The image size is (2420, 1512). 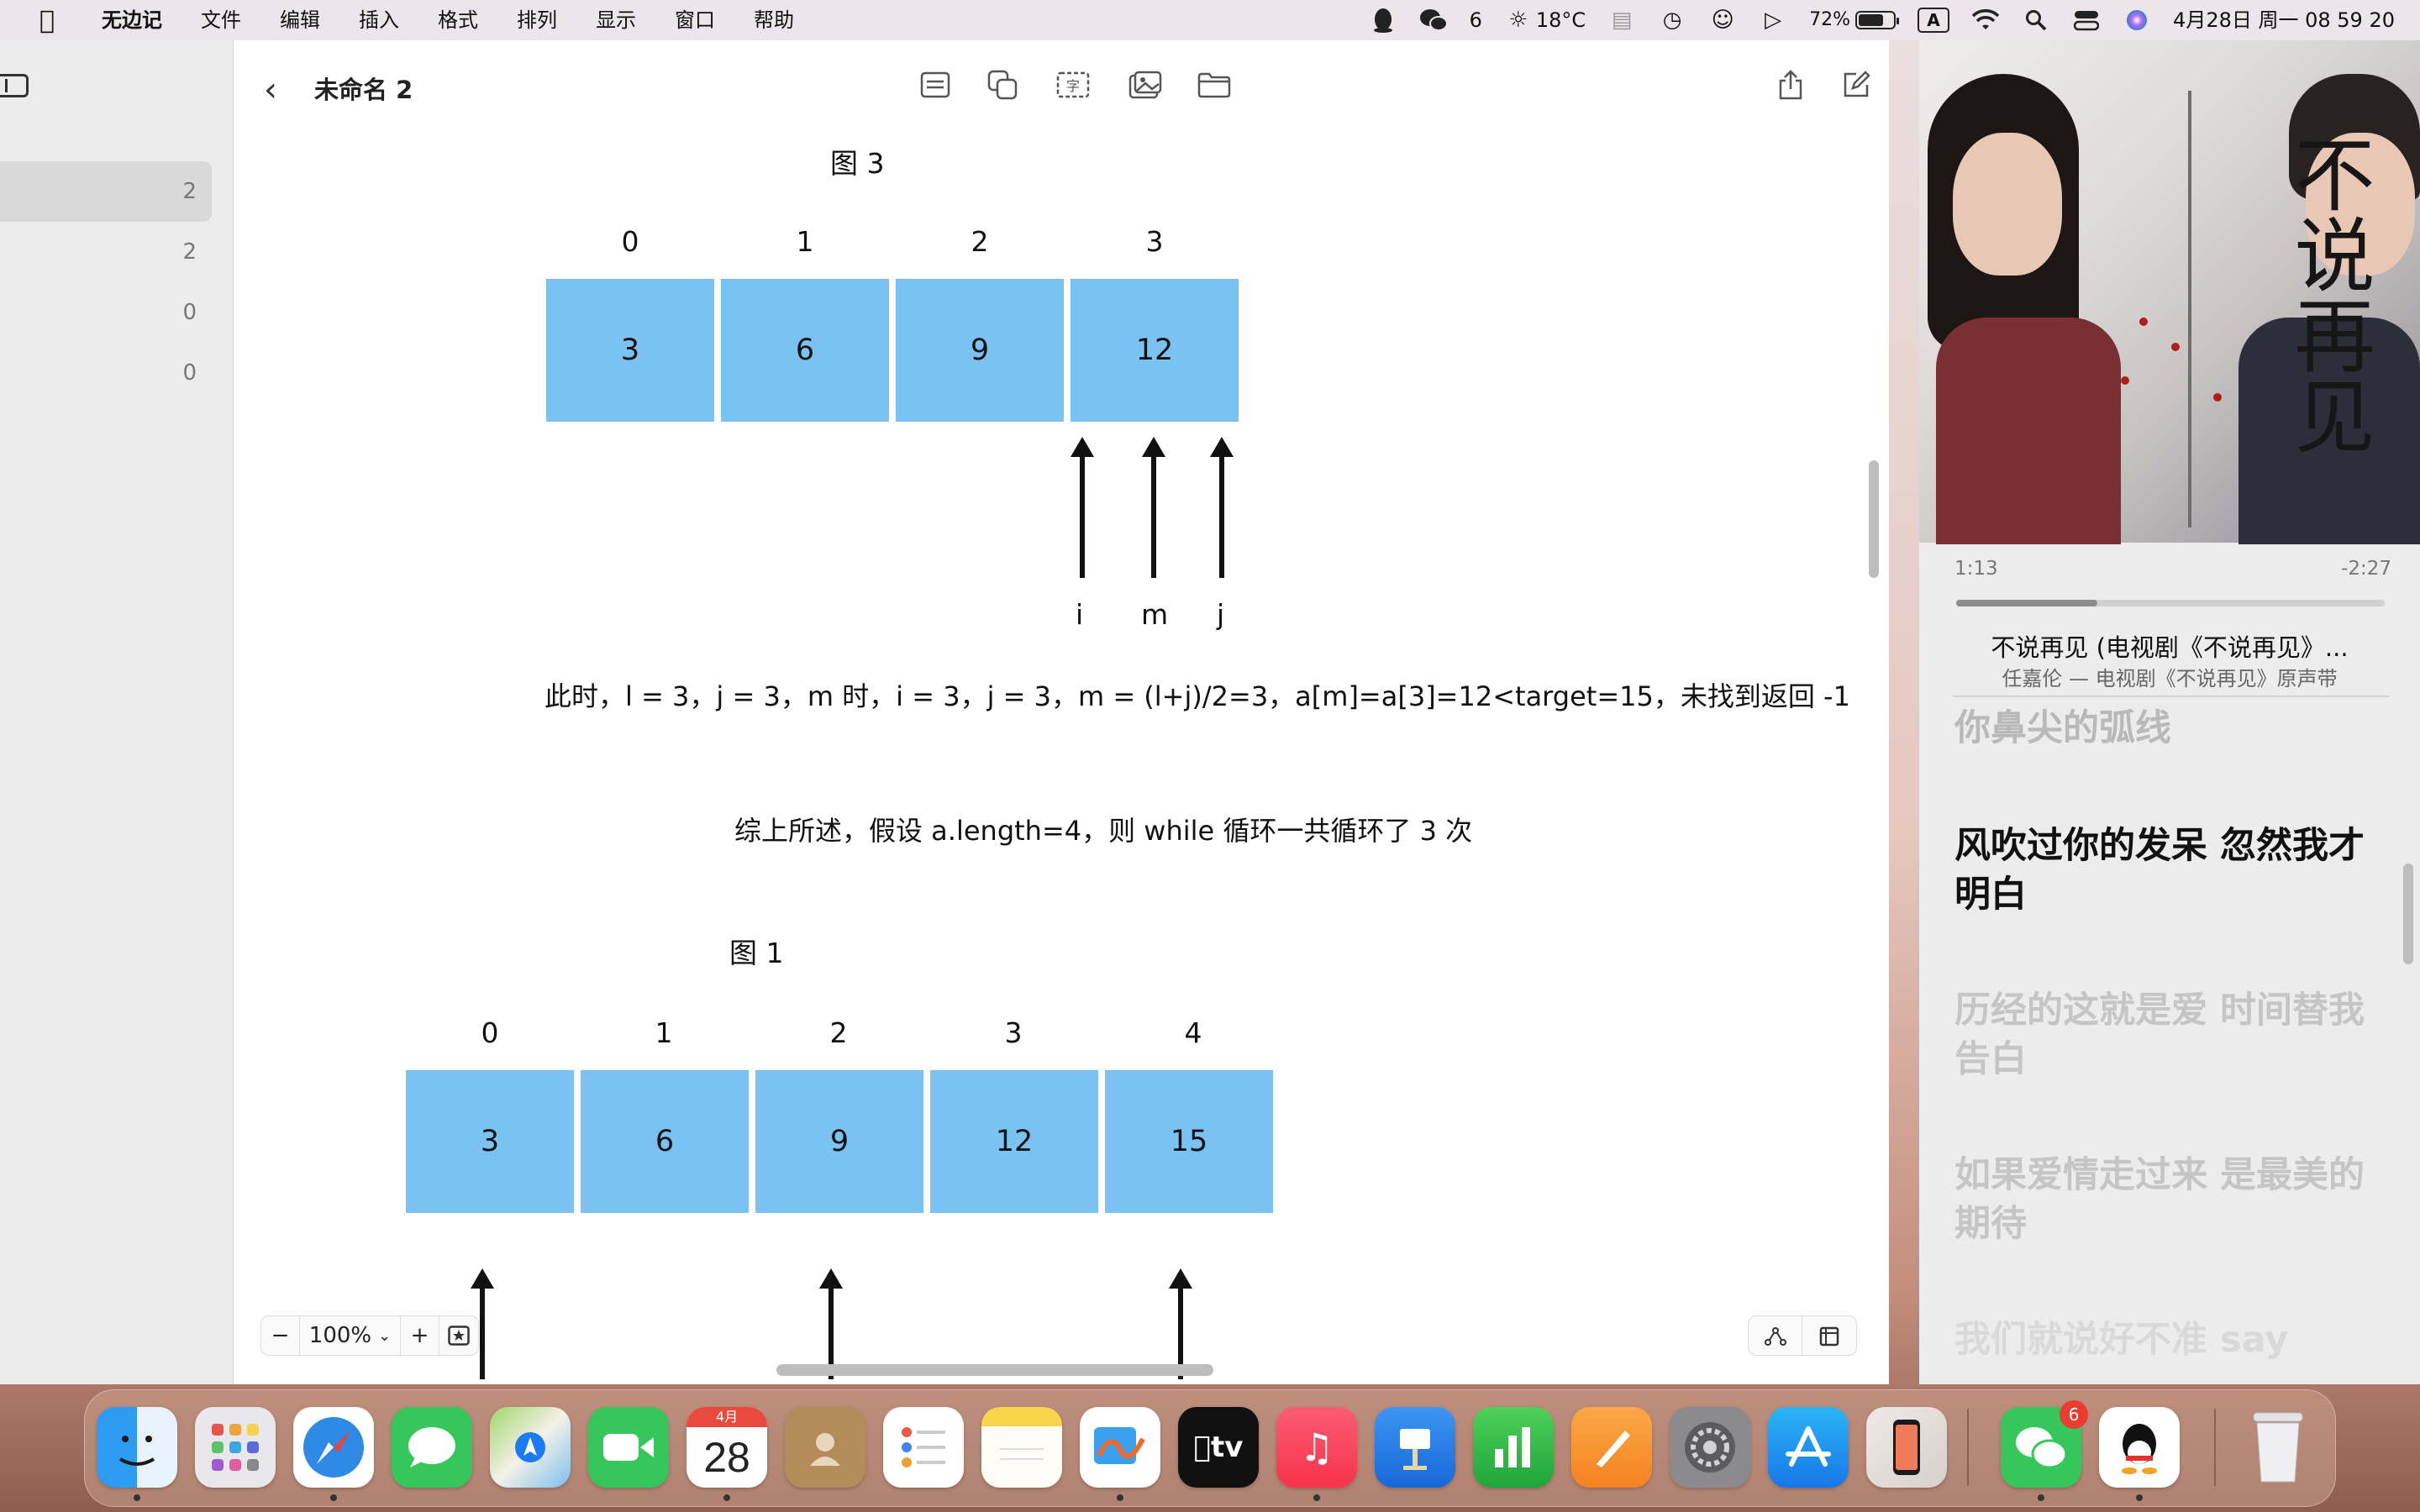 I want to click on sidebar-toggle-icon, so click(x=15, y=85).